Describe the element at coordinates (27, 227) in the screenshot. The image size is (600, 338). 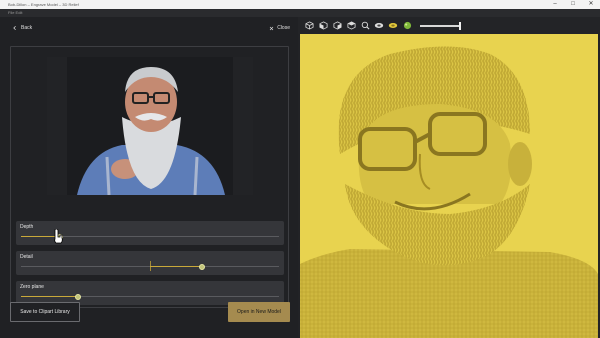
I see `depth-label: Depth` at that location.